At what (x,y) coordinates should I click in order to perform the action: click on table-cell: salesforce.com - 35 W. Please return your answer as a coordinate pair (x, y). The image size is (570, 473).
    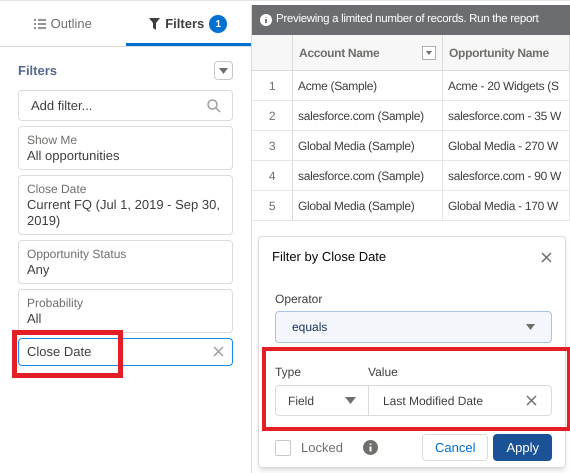
    Looking at the image, I should click on (506, 115).